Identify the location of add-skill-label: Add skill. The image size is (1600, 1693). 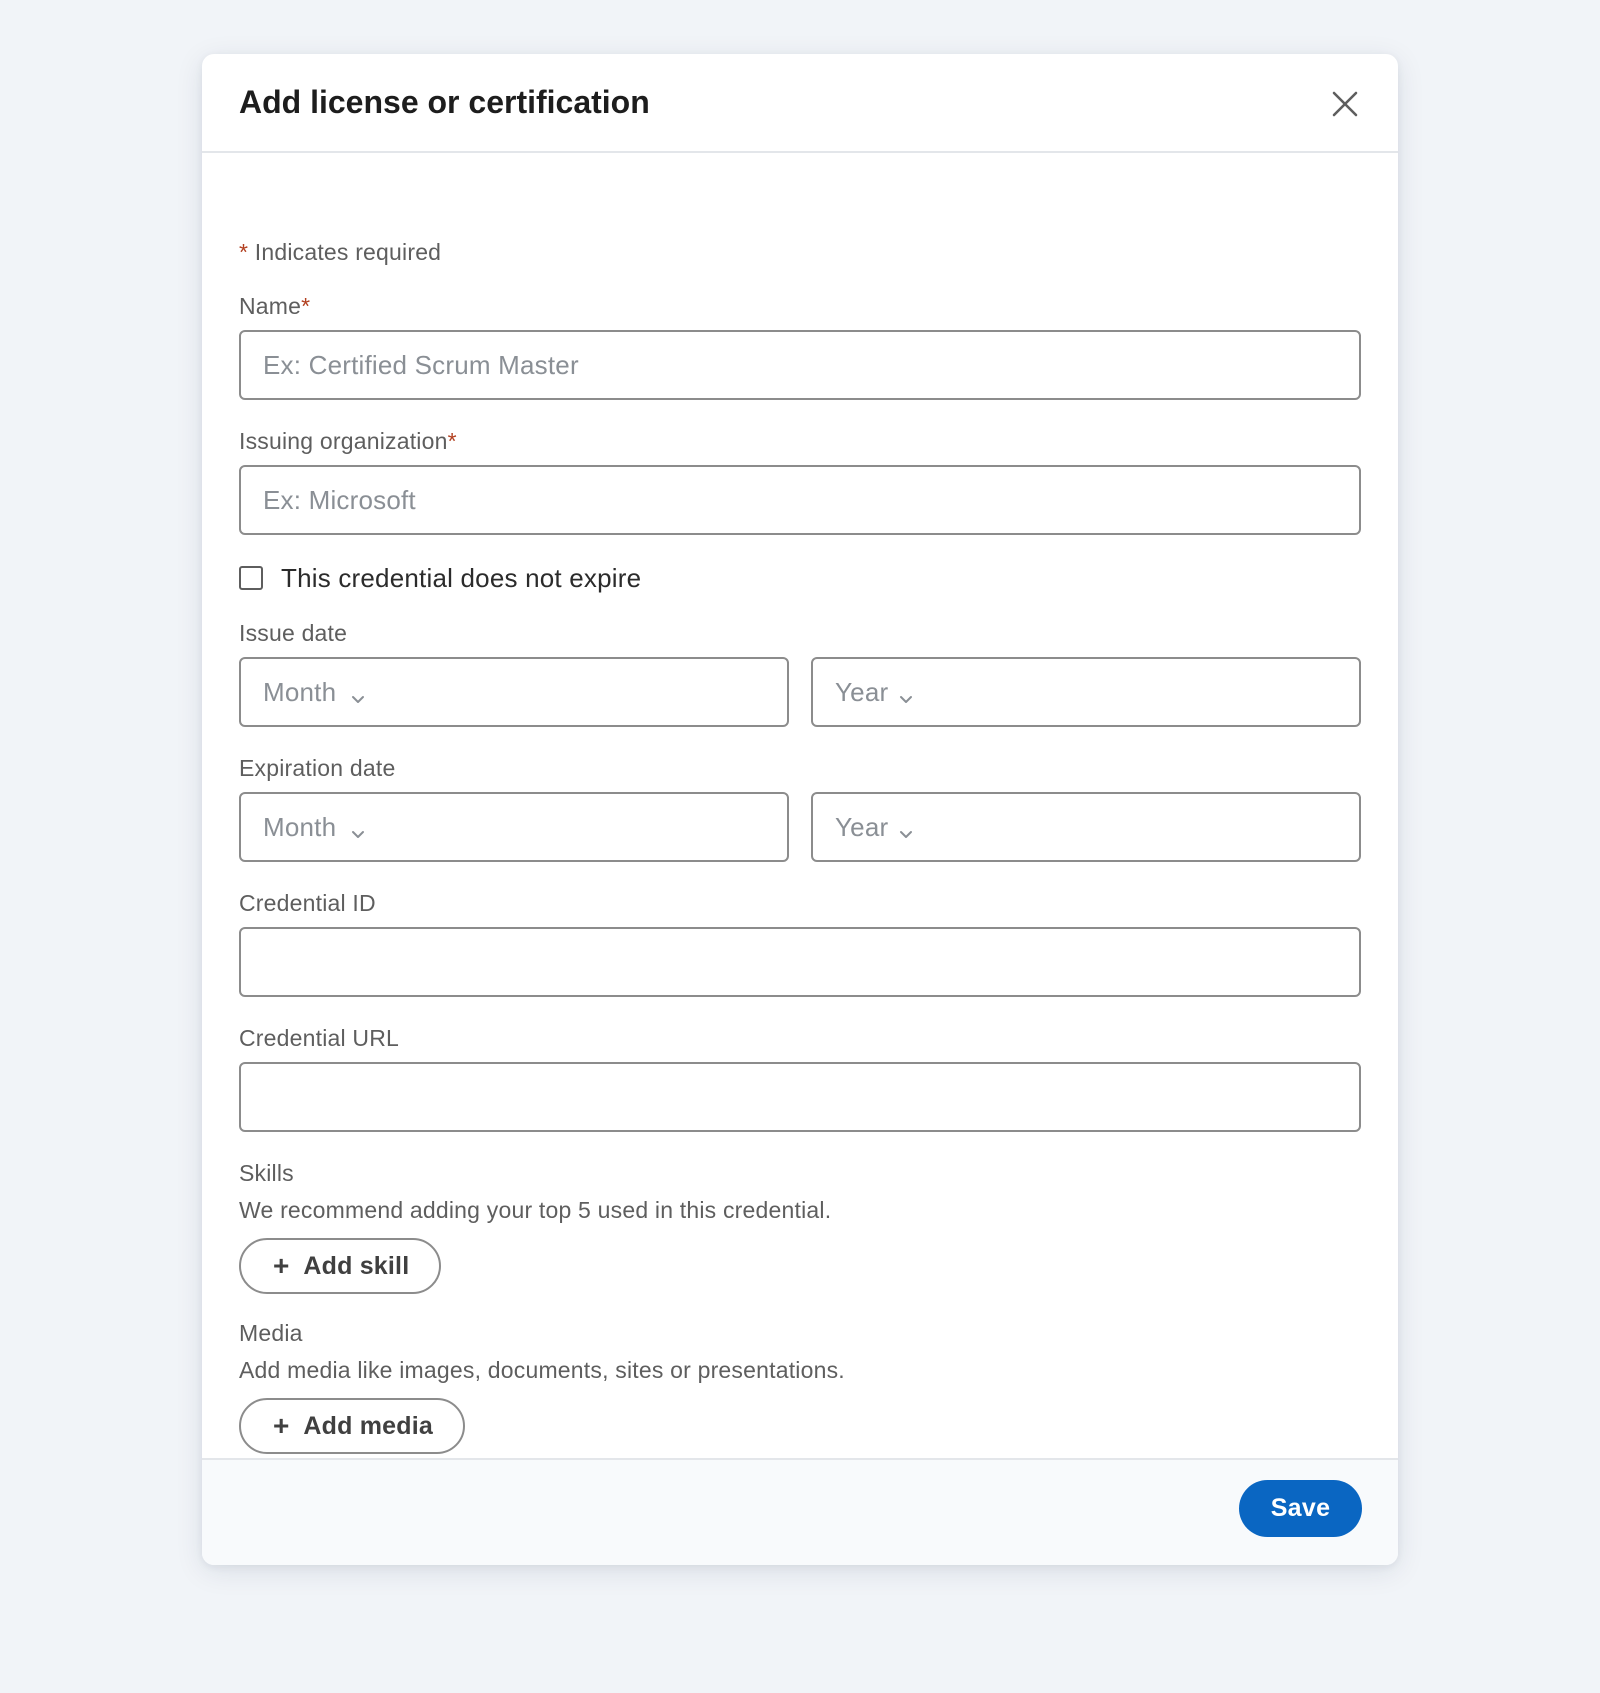
(356, 1265).